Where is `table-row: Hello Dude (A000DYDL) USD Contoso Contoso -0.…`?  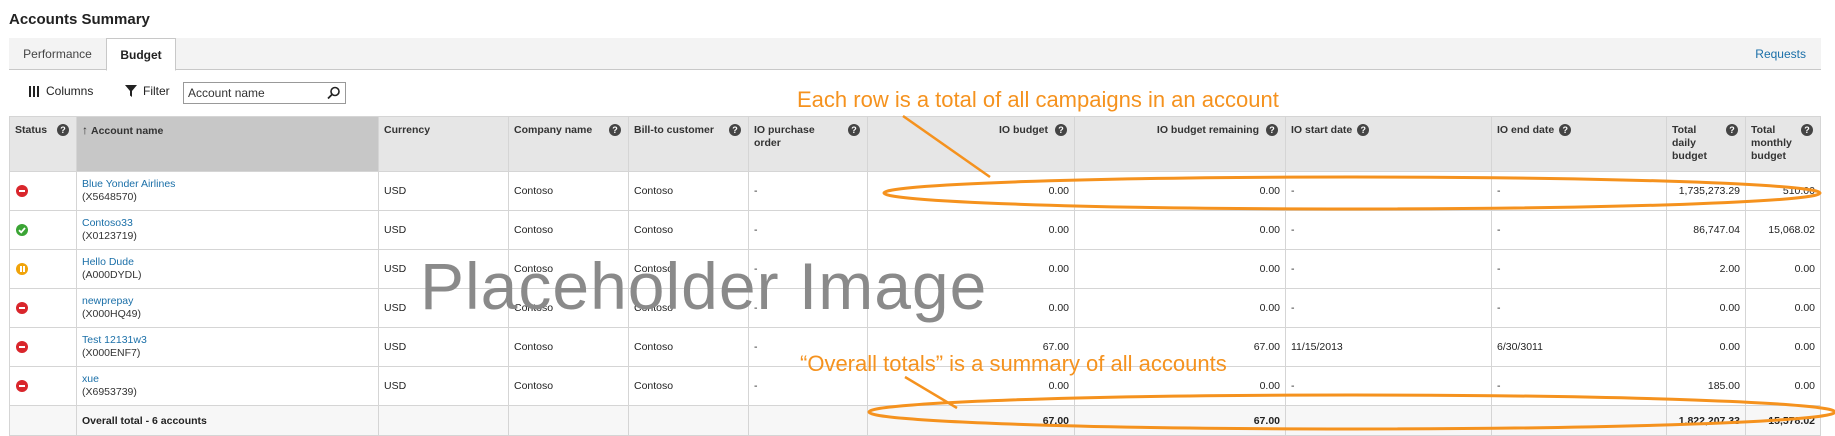 table-row: Hello Dude (A000DYDL) USD Contoso Contoso -0.… is located at coordinates (915, 269).